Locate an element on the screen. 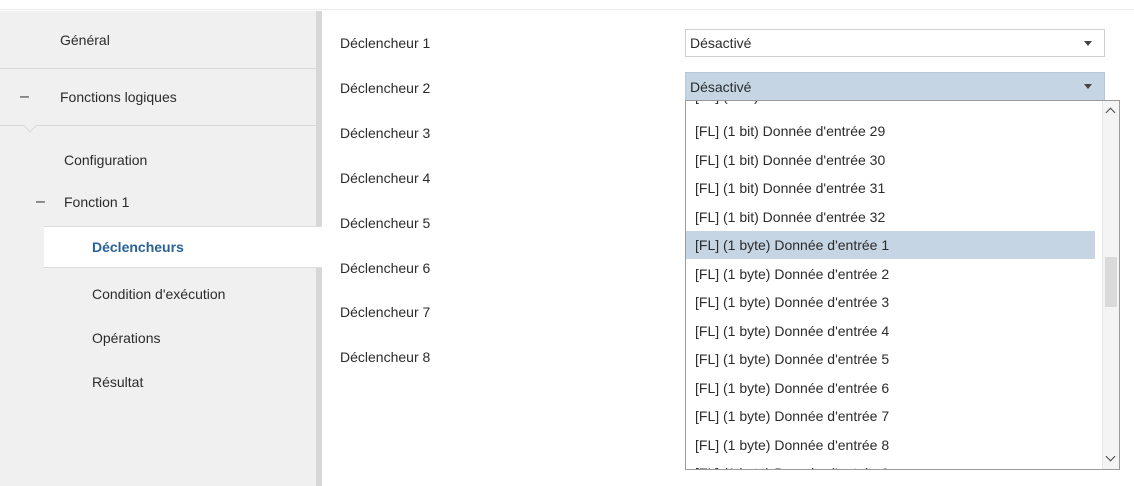 The height and width of the screenshot is (486, 1134). chevron-up-icon is located at coordinates (1110, 112).